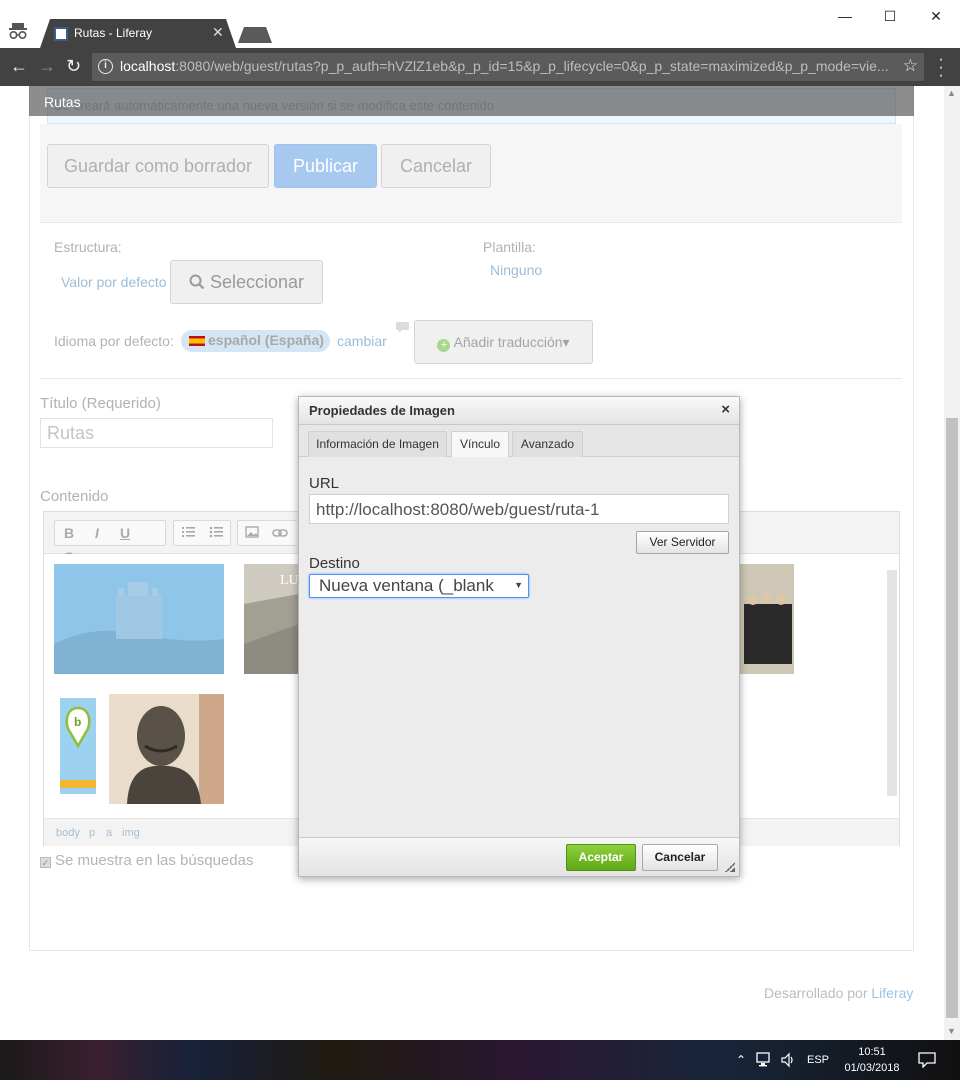 Image resolution: width=960 pixels, height=1080 pixels. I want to click on clock-time: 10:51, so click(872, 1052).